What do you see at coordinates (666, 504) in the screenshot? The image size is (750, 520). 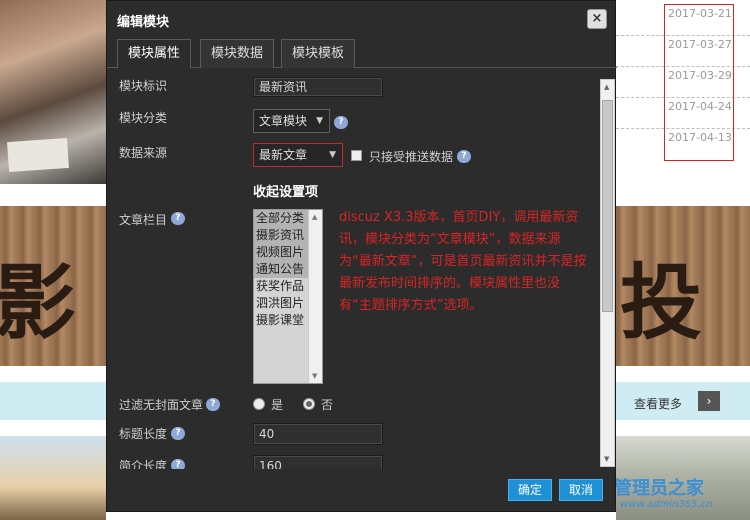 I see `watermark-url: www.admin365.cn` at bounding box center [666, 504].